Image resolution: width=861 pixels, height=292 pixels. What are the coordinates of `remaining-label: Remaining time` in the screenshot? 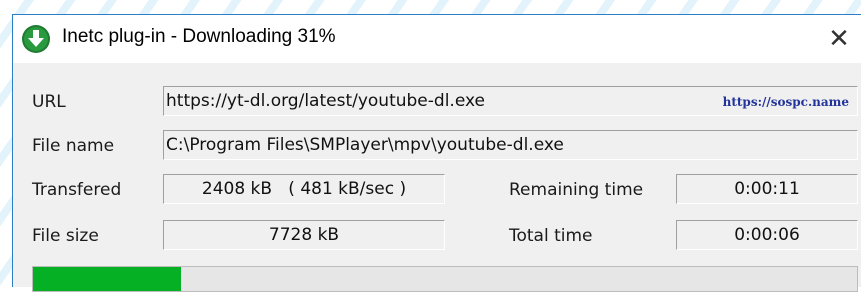 It's located at (576, 190).